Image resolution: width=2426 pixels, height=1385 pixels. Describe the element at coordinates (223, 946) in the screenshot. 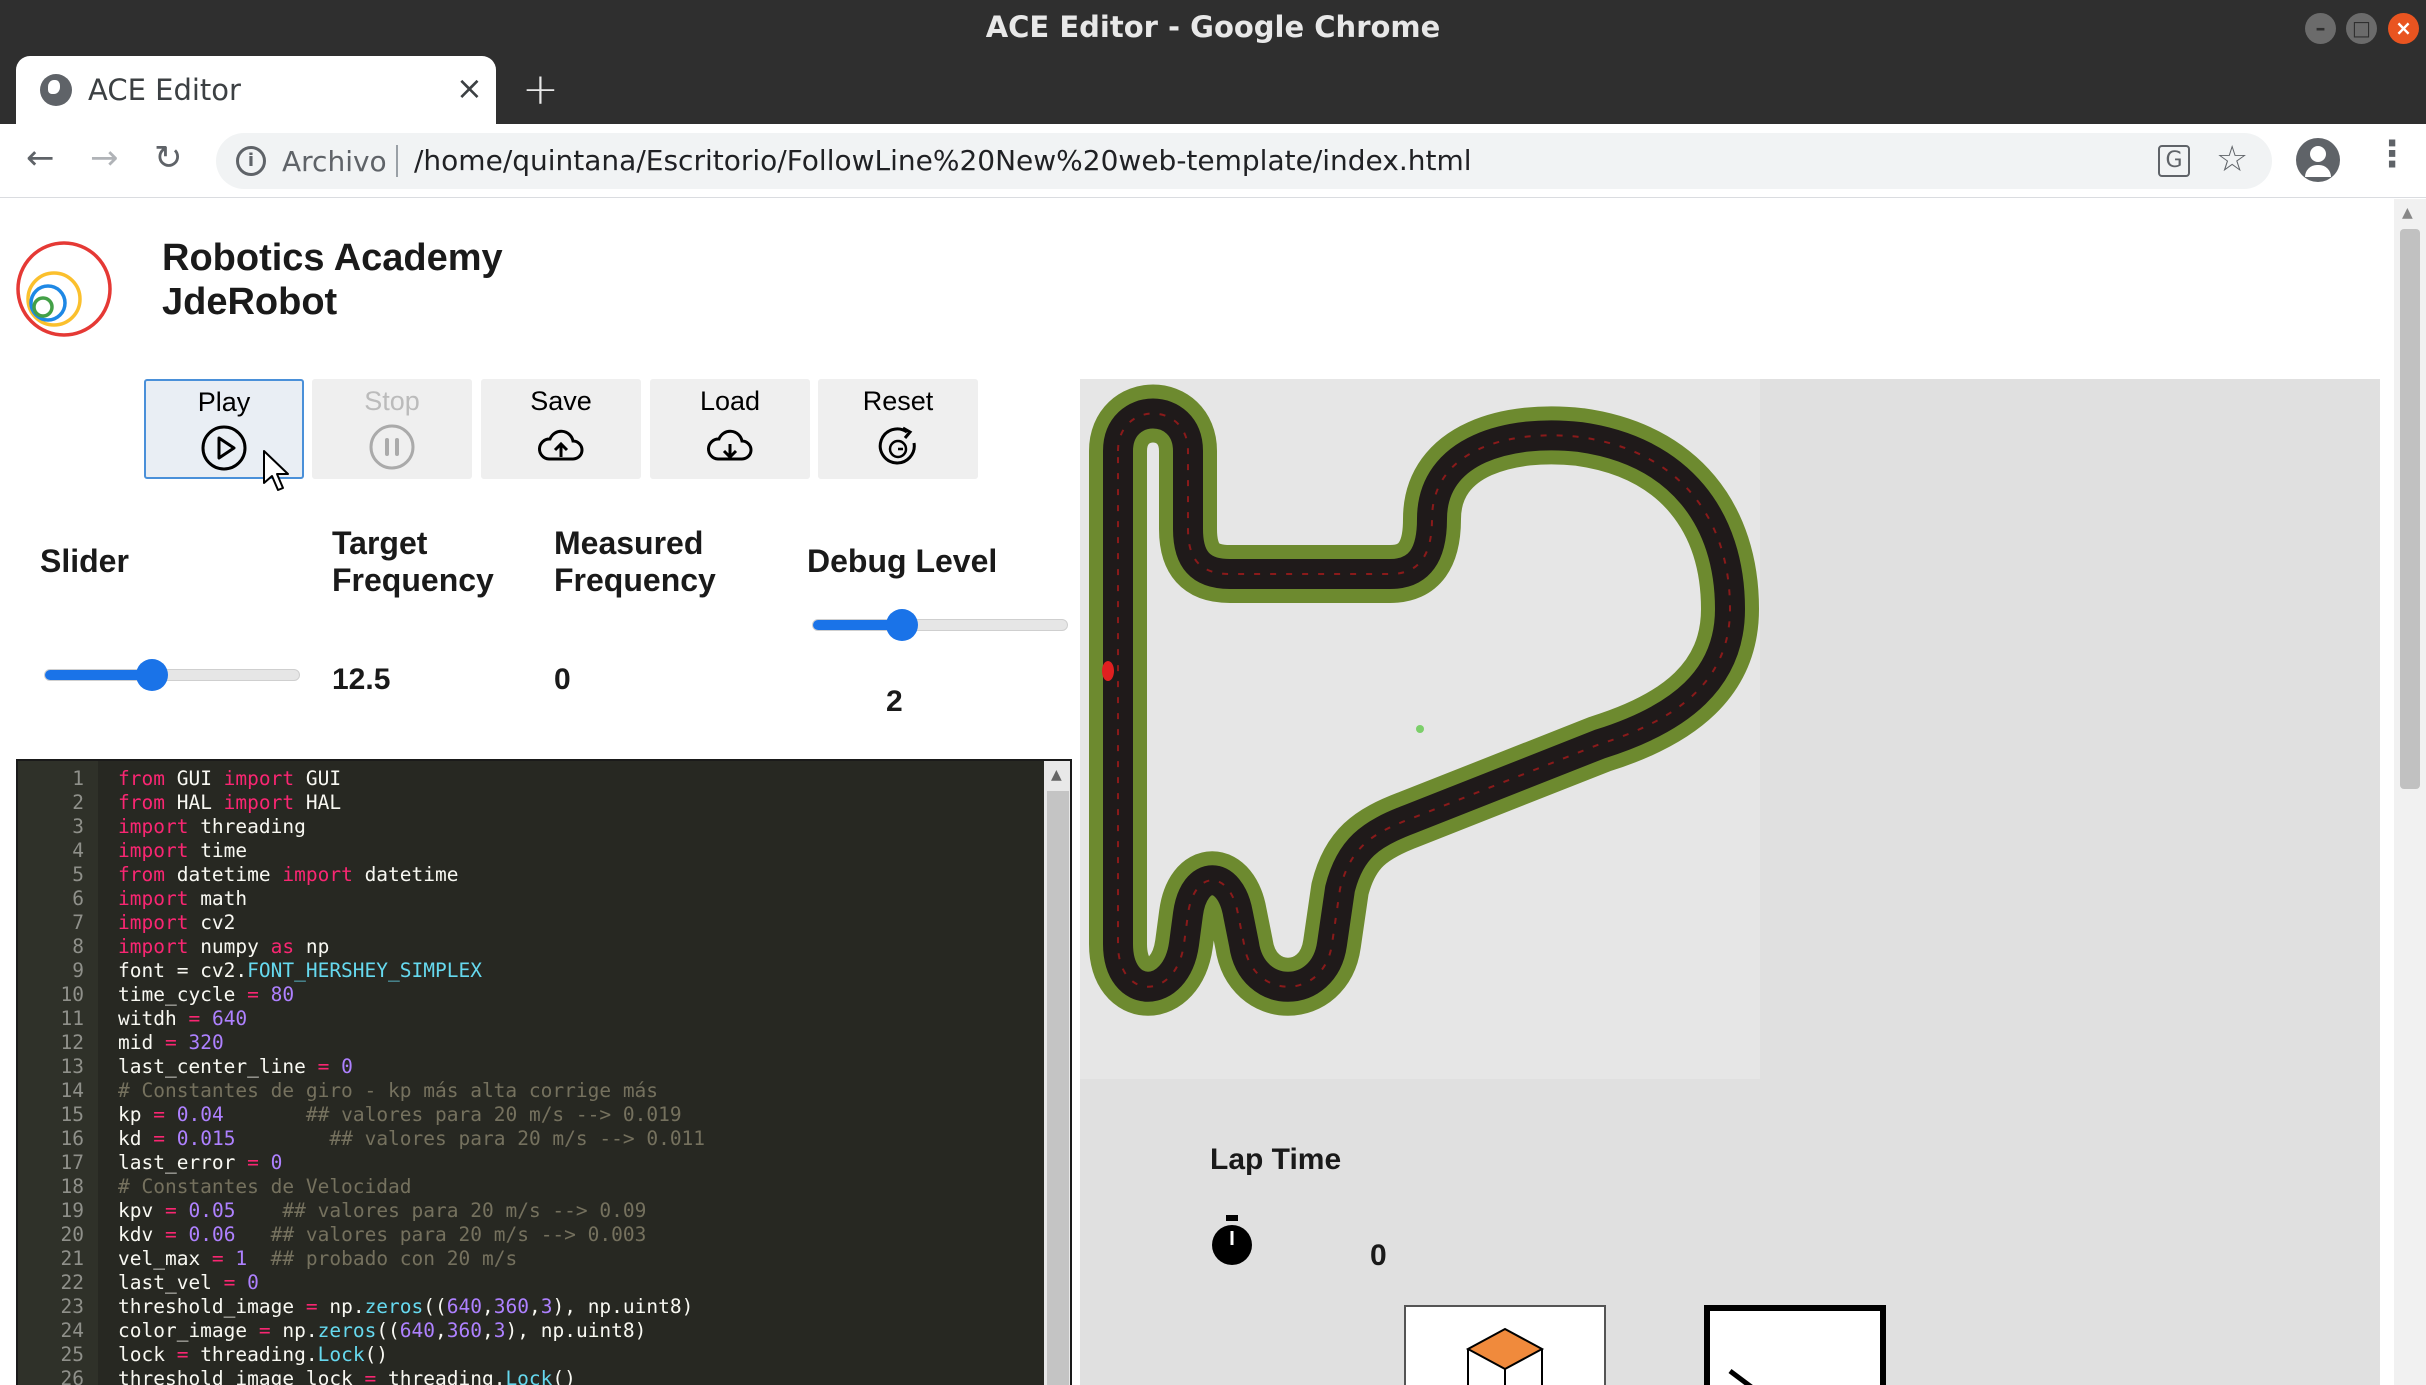

I see `code-text: import numpy as np` at that location.